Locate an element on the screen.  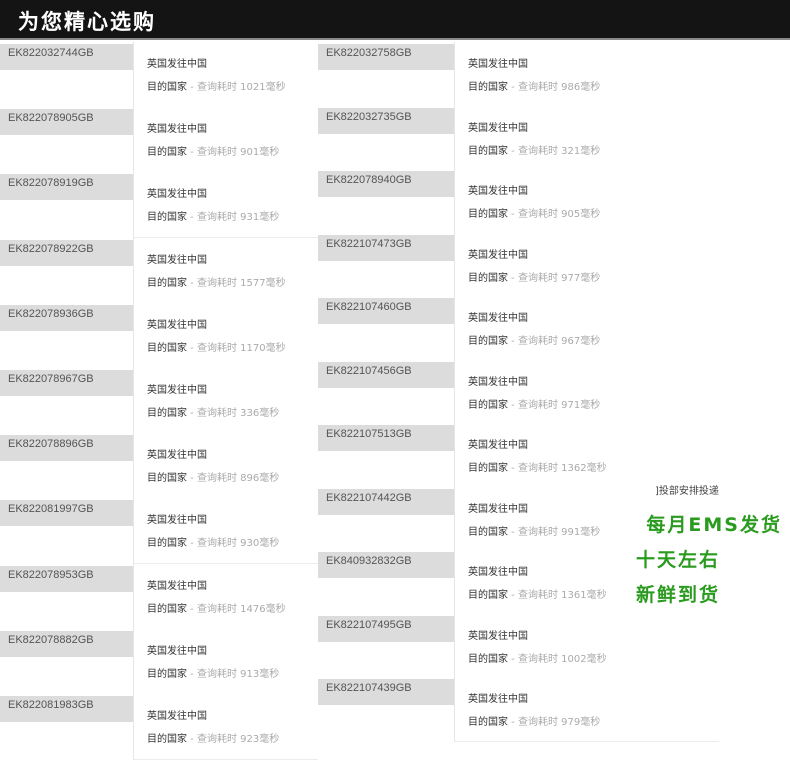
tracking-number: EK822081997GB is located at coordinates (66, 513).